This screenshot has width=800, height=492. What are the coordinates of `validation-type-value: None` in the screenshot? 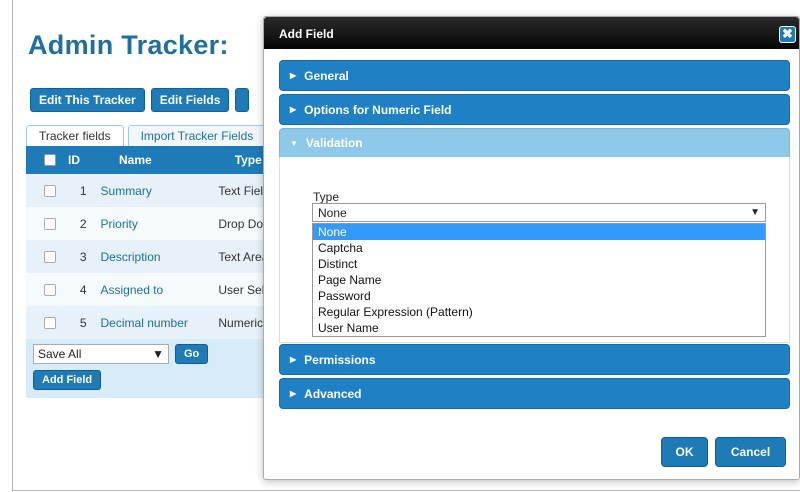 It's located at (332, 212).